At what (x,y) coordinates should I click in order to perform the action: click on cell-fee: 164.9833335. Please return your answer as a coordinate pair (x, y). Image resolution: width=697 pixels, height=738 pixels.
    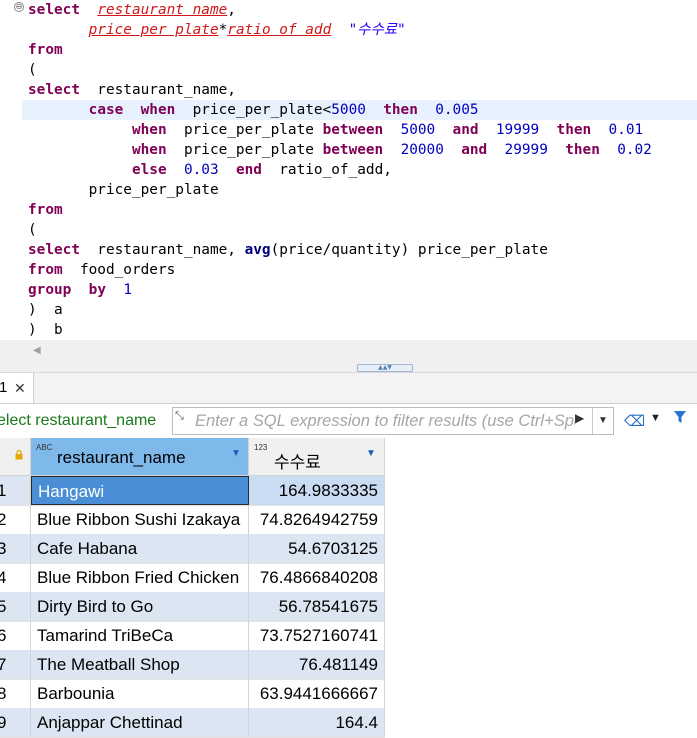
    Looking at the image, I should click on (317, 490).